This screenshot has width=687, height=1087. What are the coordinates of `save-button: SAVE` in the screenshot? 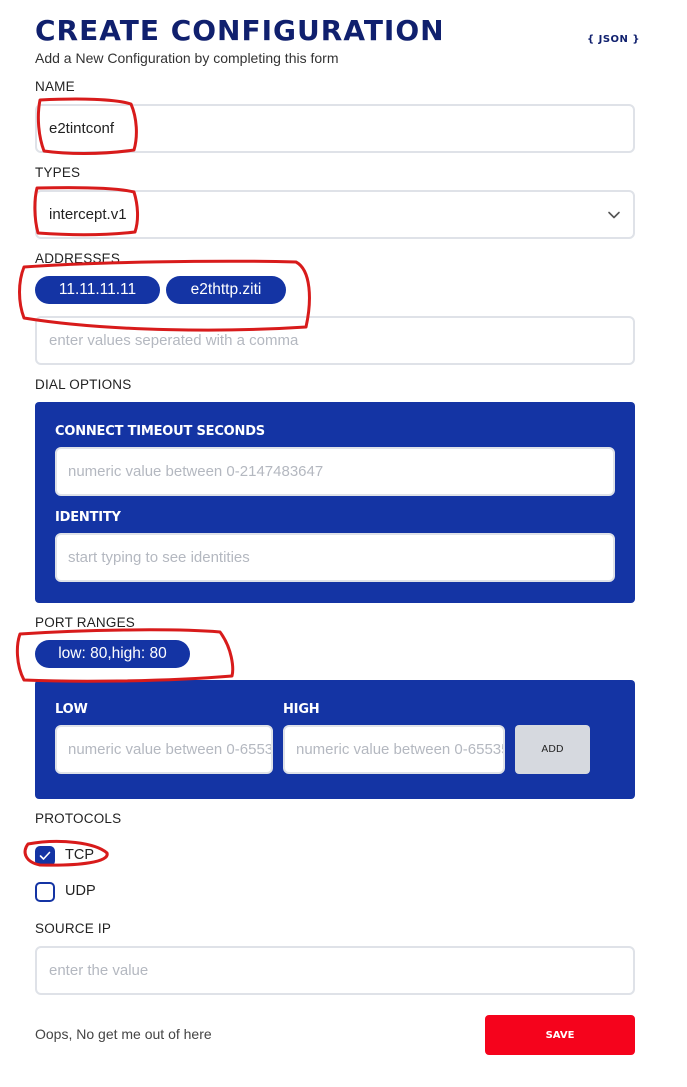 It's located at (560, 1035).